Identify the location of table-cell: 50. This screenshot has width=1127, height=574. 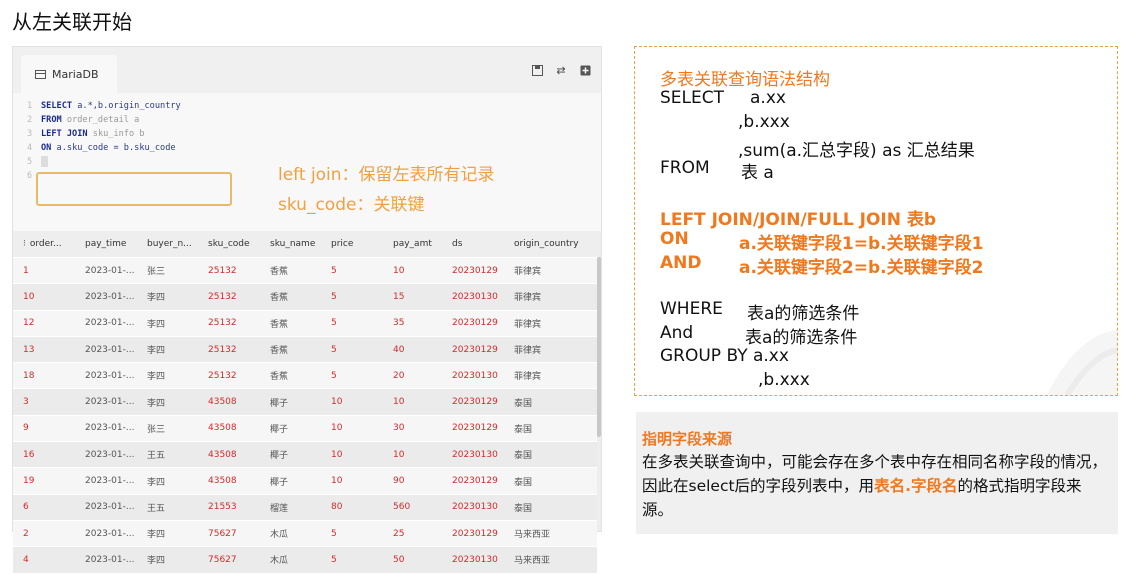
(412, 560).